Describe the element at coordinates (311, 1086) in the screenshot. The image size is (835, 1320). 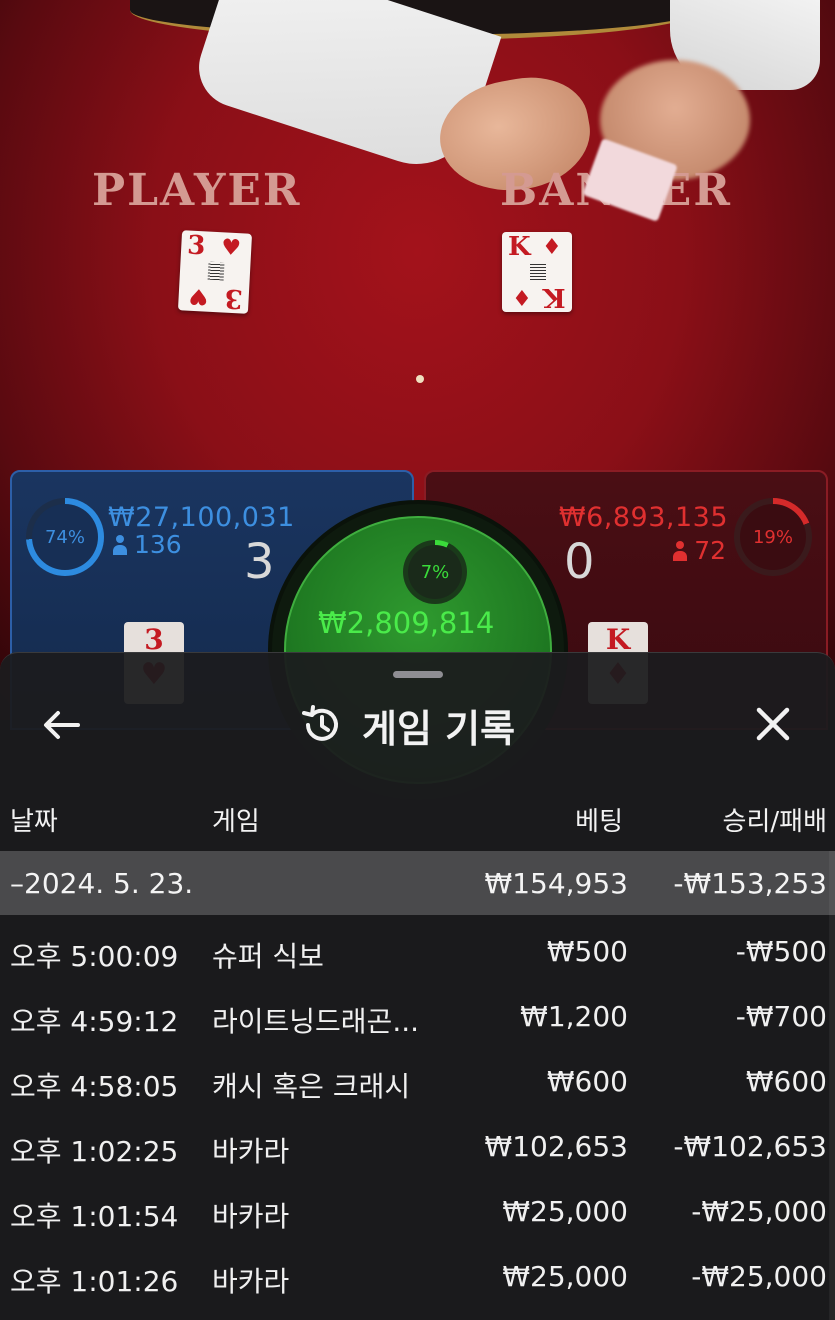
I see `row-game: 캐시 혹은 크래시` at that location.